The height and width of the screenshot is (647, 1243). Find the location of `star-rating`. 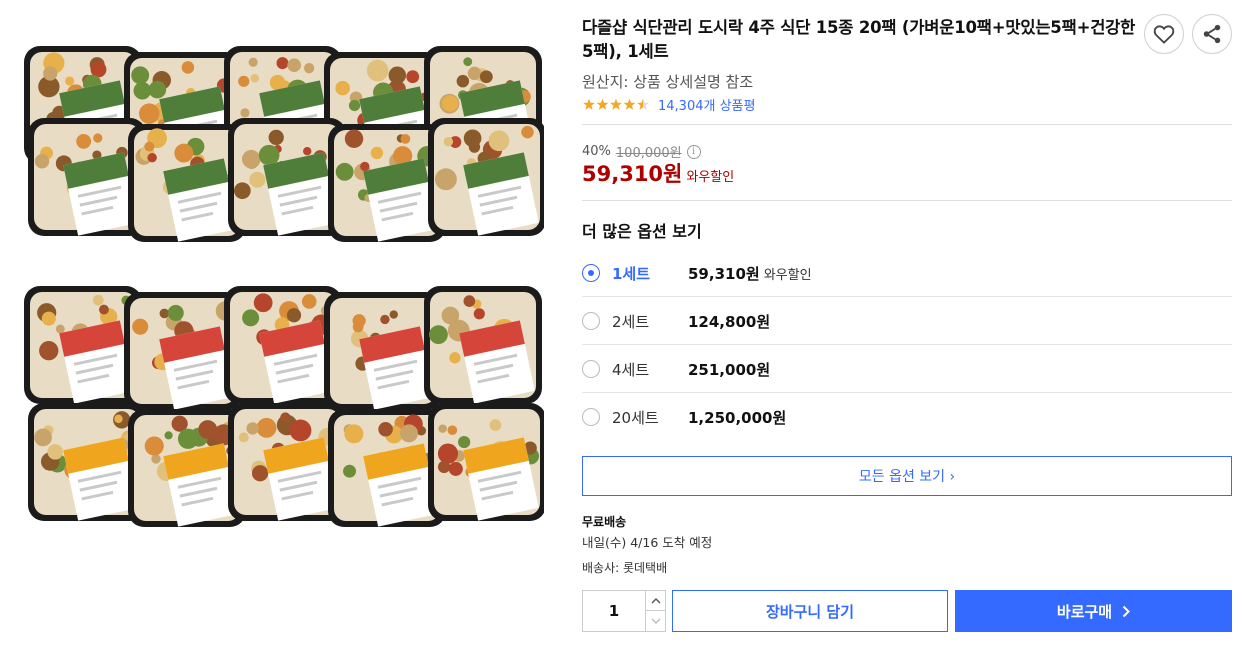

star-rating is located at coordinates (617, 104).